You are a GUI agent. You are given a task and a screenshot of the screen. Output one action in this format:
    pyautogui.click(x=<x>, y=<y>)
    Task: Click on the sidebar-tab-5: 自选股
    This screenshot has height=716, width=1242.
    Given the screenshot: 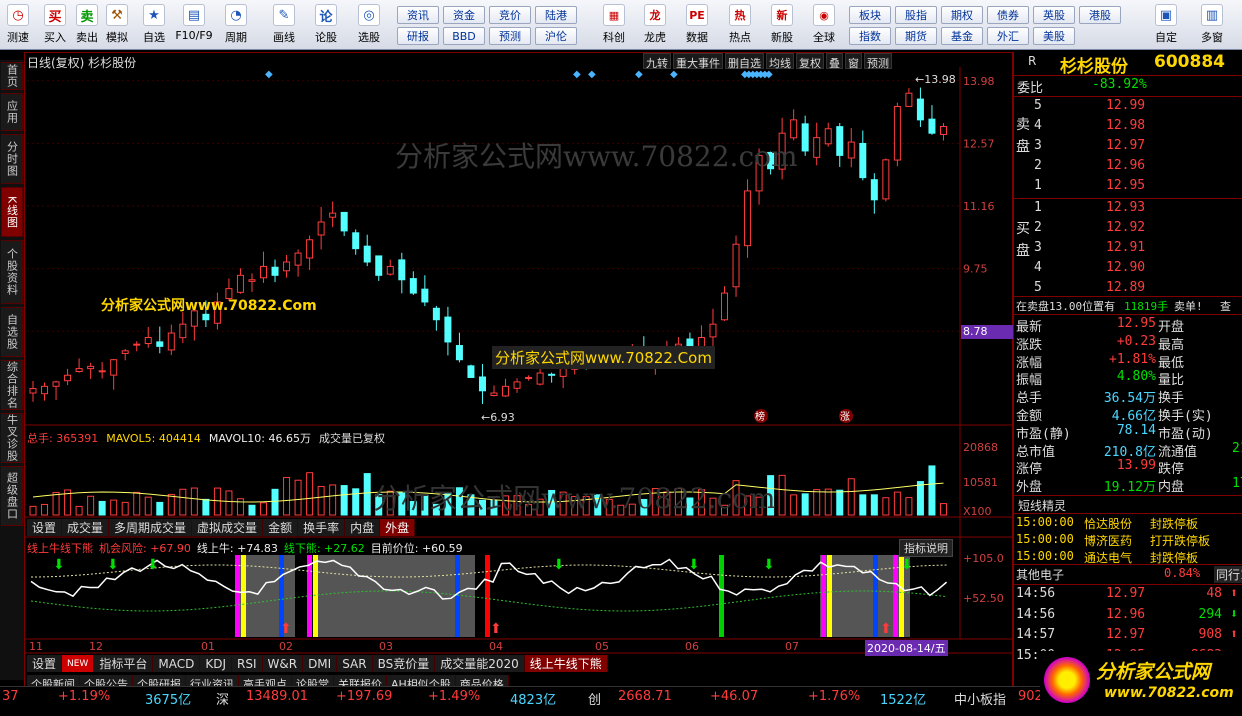 What is the action you would take?
    pyautogui.click(x=12, y=332)
    